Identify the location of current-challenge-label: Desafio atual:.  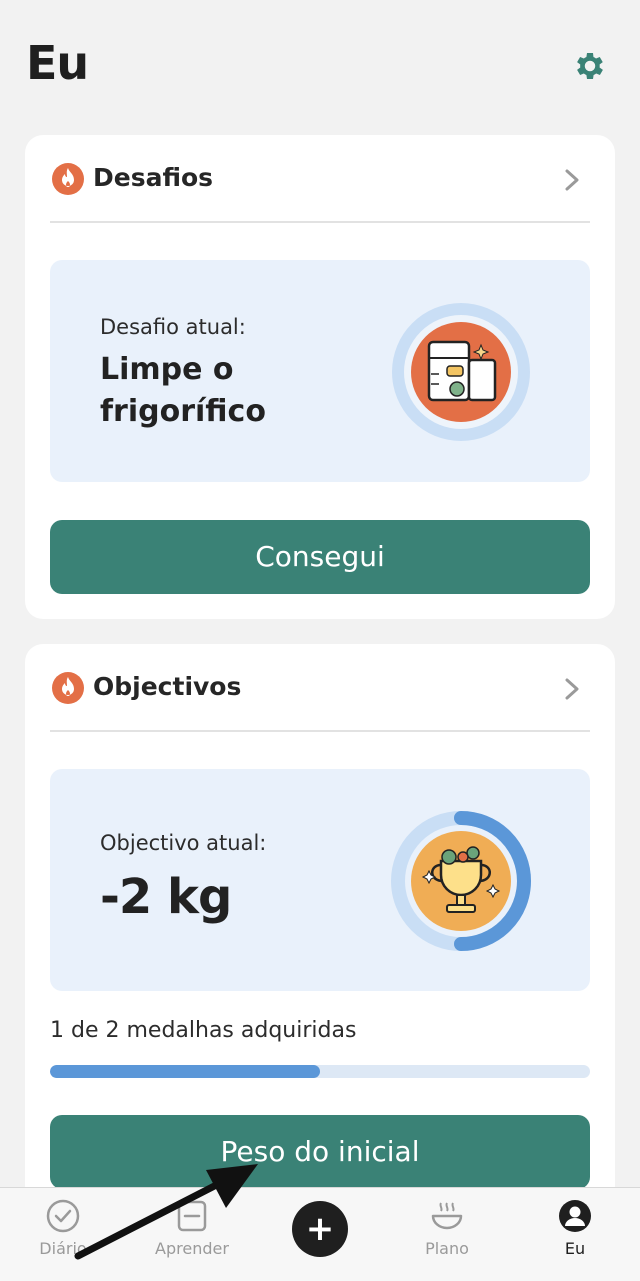
(173, 327).